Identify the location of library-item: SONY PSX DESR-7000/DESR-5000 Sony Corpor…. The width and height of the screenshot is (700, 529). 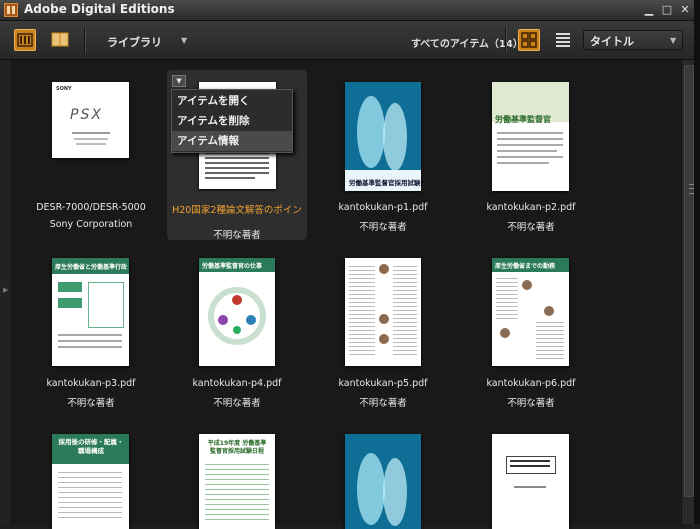
(91, 157).